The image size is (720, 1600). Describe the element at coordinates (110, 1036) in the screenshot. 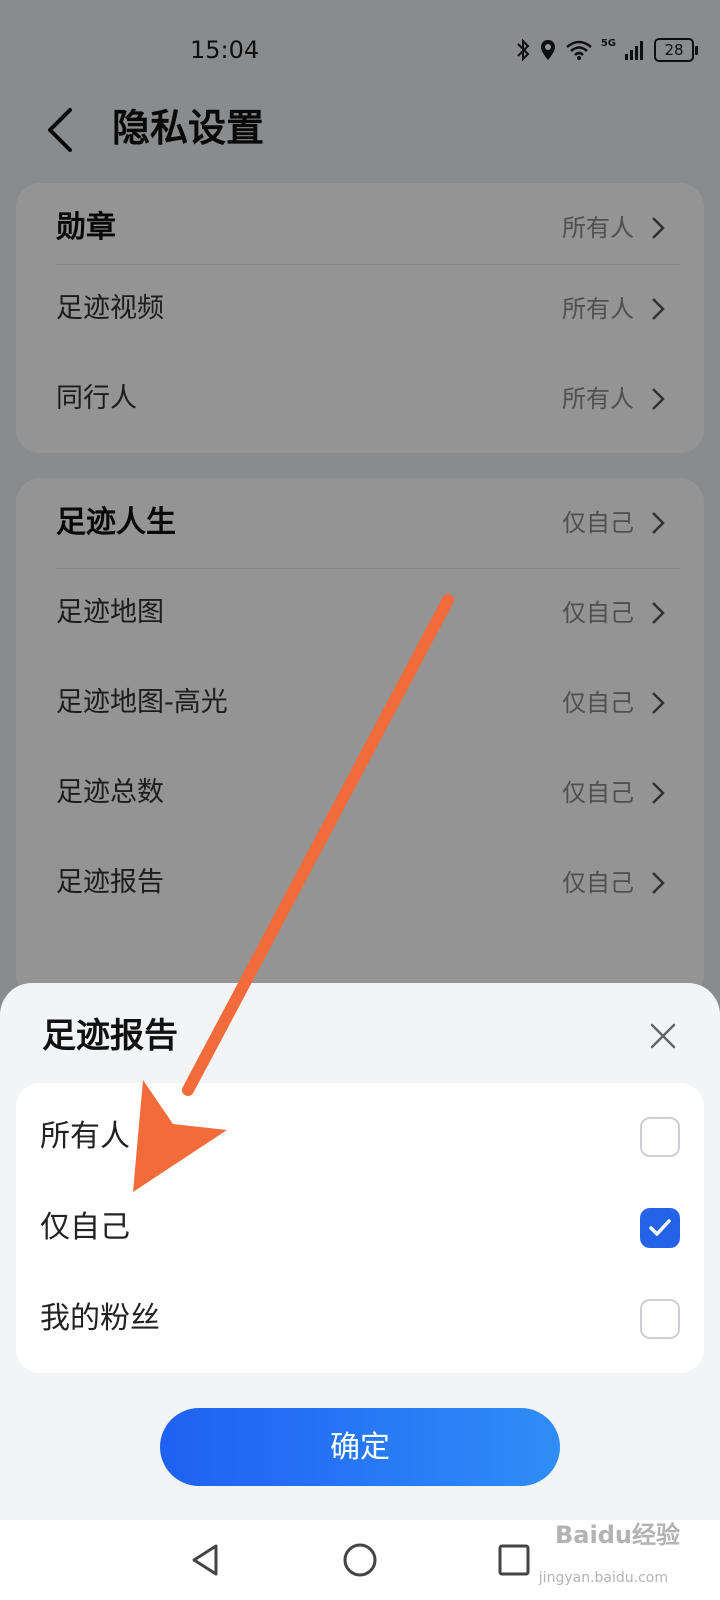

I see `sheet-title: 足迹报告` at that location.